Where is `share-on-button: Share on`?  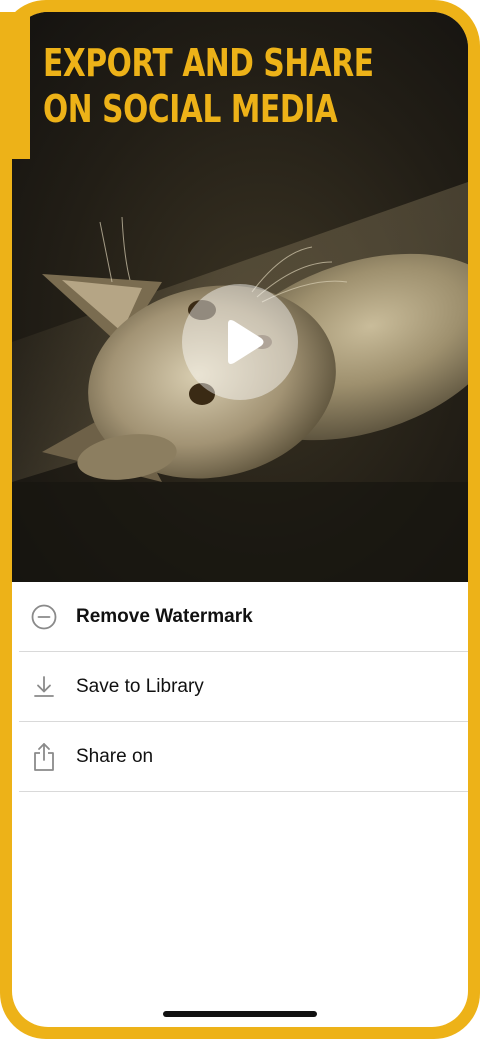 share-on-button: Share on is located at coordinates (243, 757).